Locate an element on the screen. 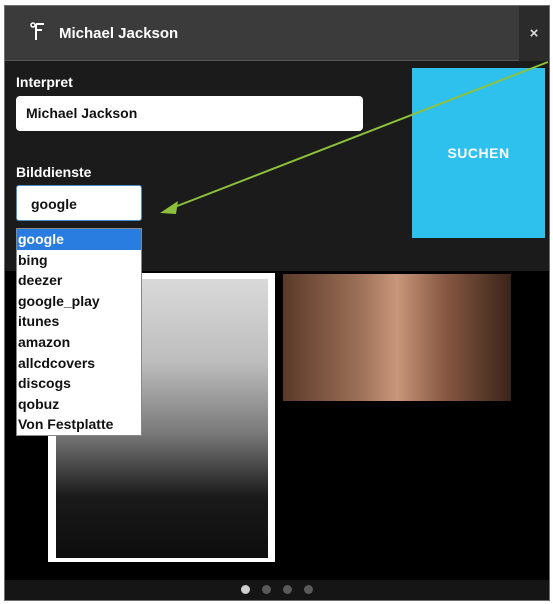 Image resolution: width=553 pixels, height=604 pixels. search-button: SUCHEN is located at coordinates (478, 153).